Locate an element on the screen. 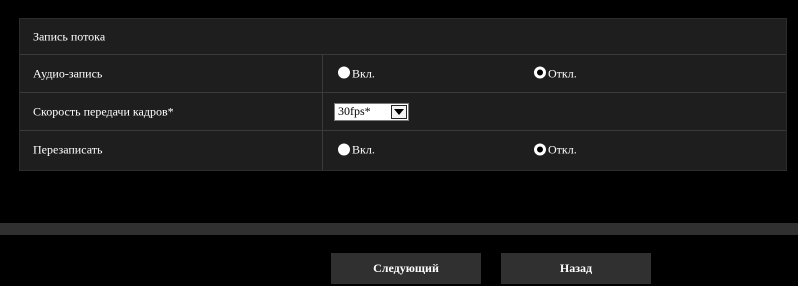  back-button: Назад is located at coordinates (576, 268).